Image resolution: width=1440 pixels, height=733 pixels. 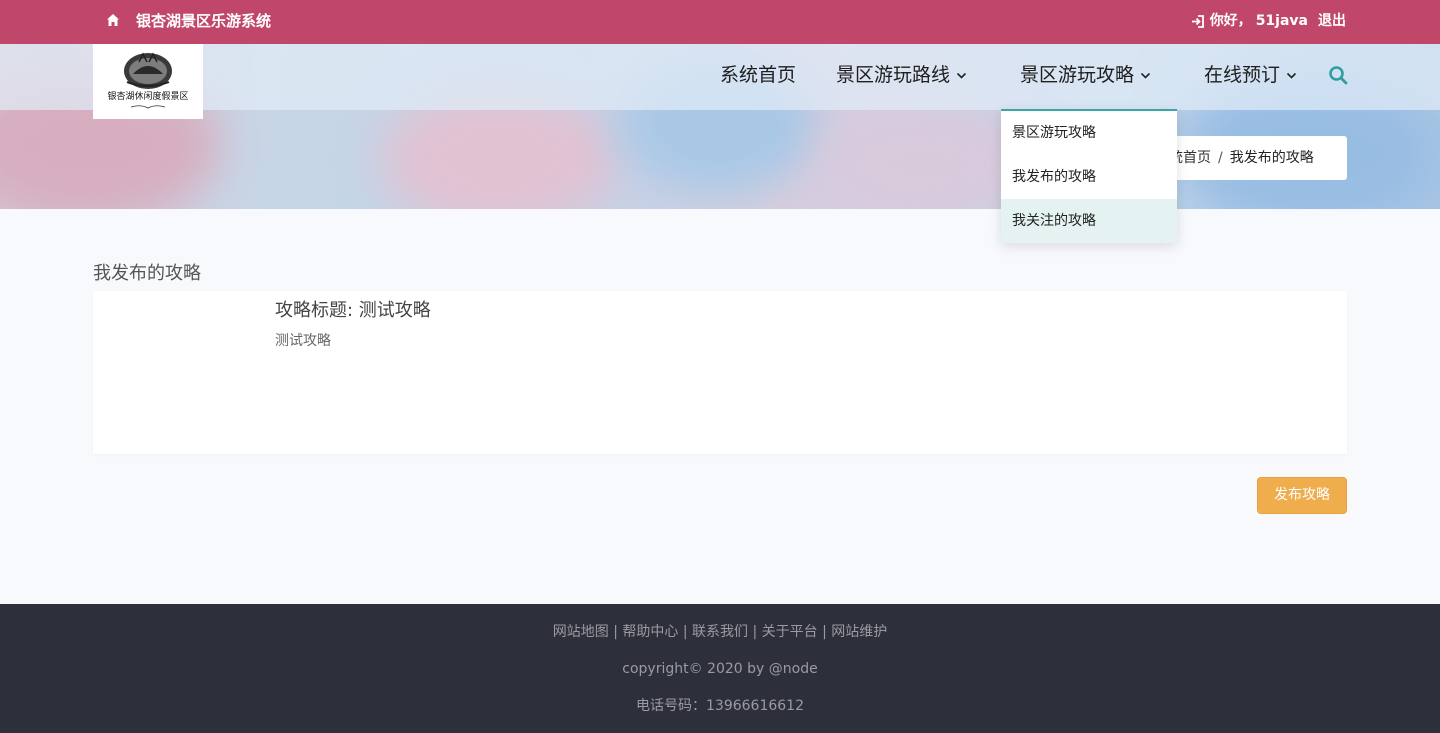 I want to click on dropdown-item-all-guides: 景区游玩攻略, so click(x=1089, y=133).